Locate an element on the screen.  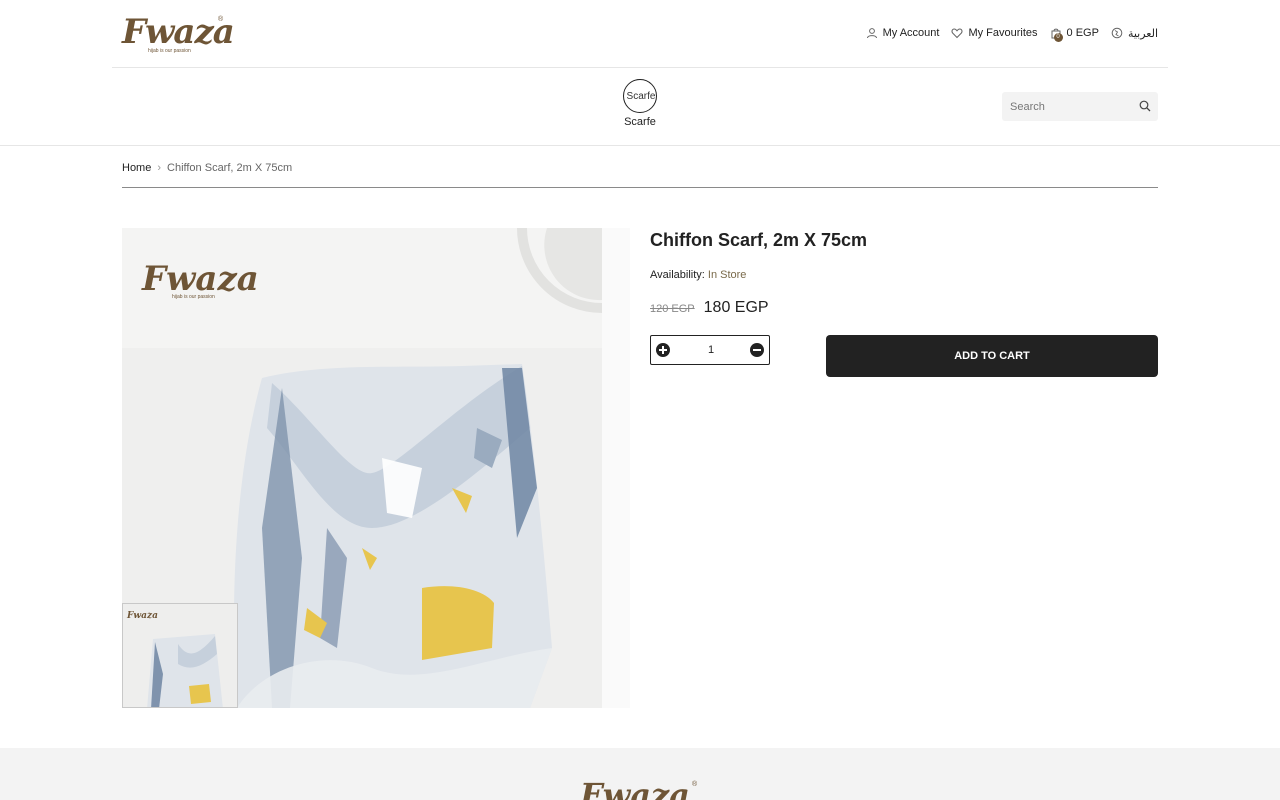
brand-logo: Fwaza ® hijab is our passion is located at coordinates (178, 34).